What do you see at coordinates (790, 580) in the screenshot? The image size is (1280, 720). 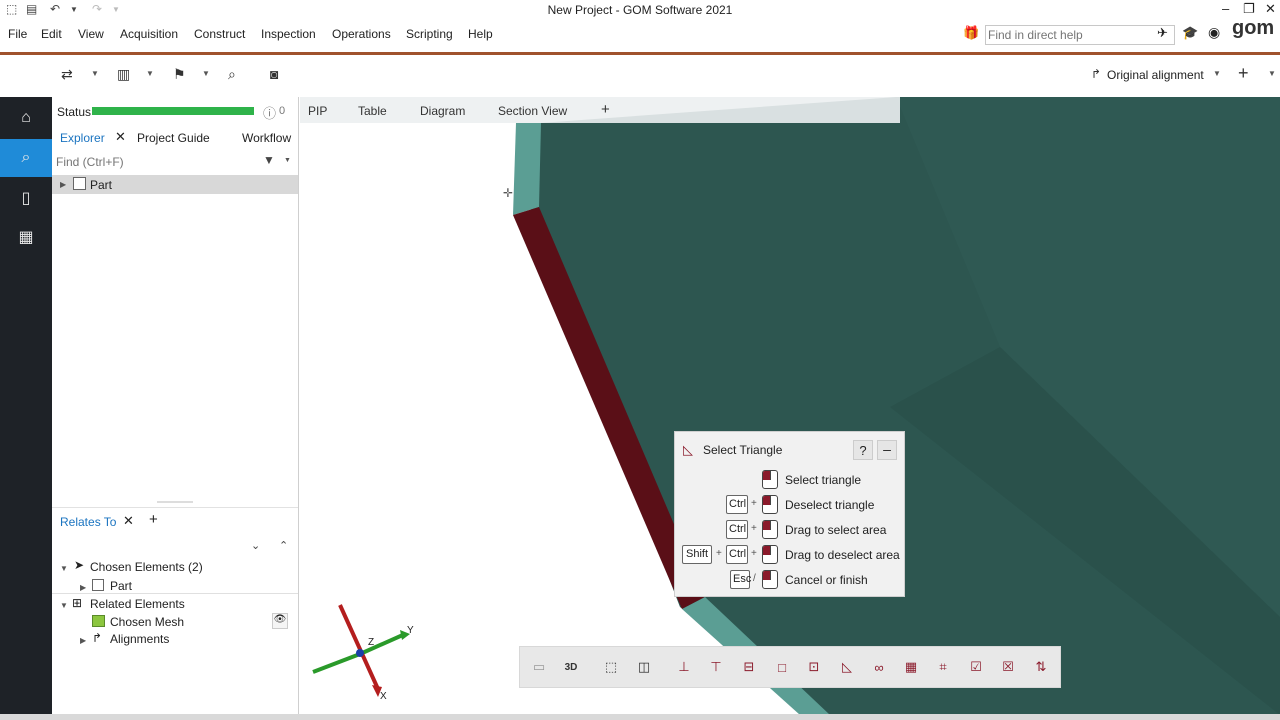 I see `shortcut-row-cancel: Esc / Cancel or finish` at bounding box center [790, 580].